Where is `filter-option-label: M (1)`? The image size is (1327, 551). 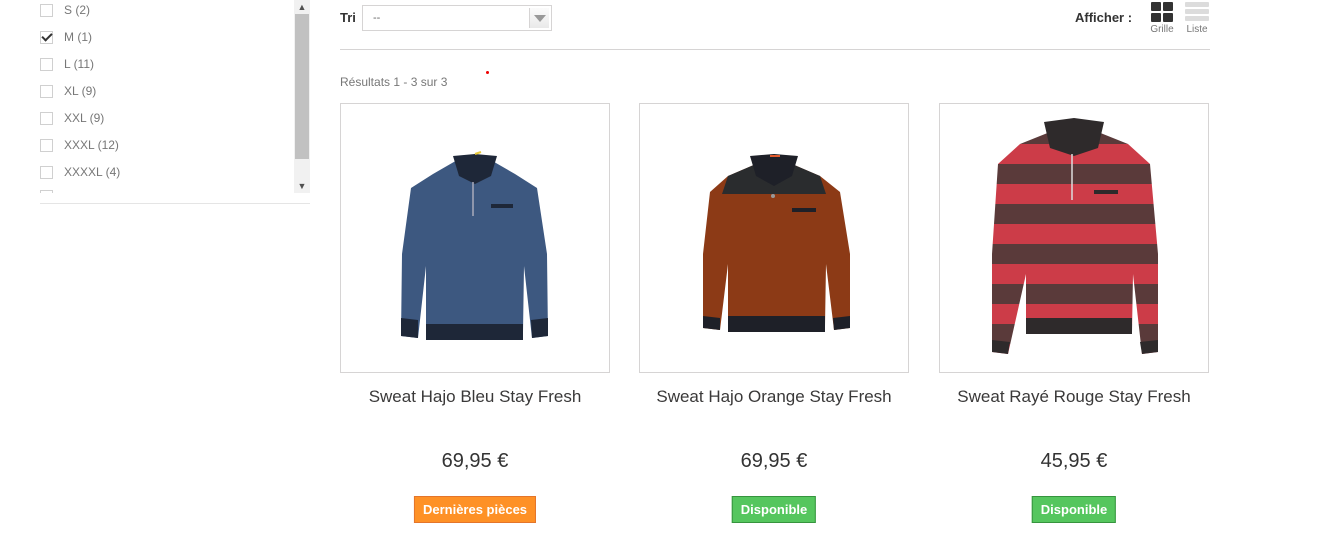
filter-option-label: M (1) is located at coordinates (78, 37).